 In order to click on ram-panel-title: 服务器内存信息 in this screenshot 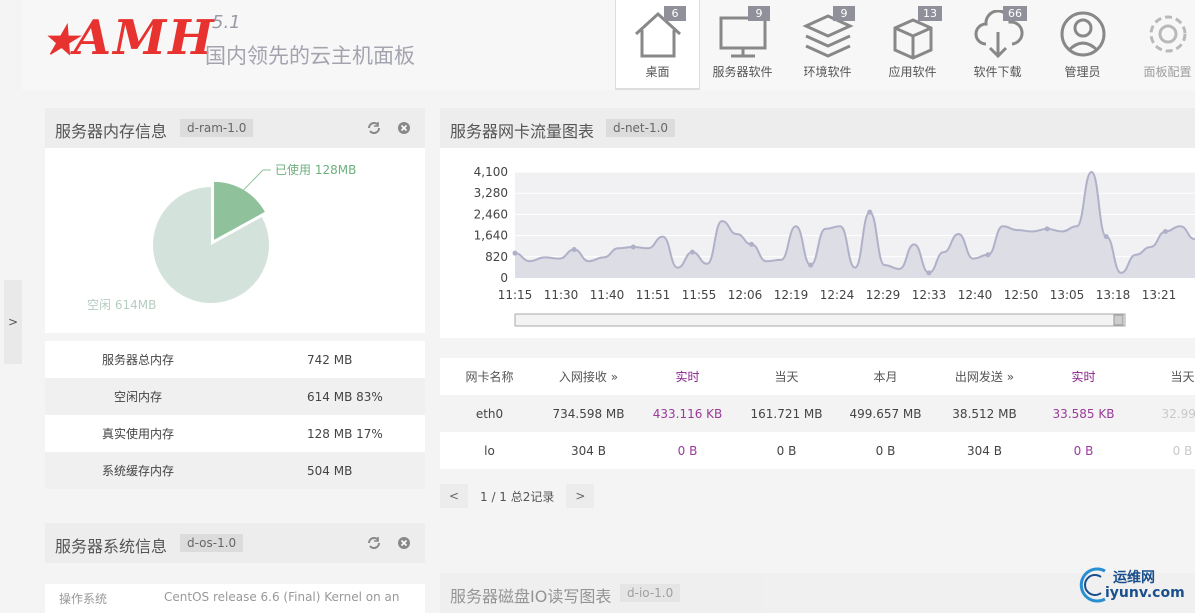, I will do `click(111, 131)`.